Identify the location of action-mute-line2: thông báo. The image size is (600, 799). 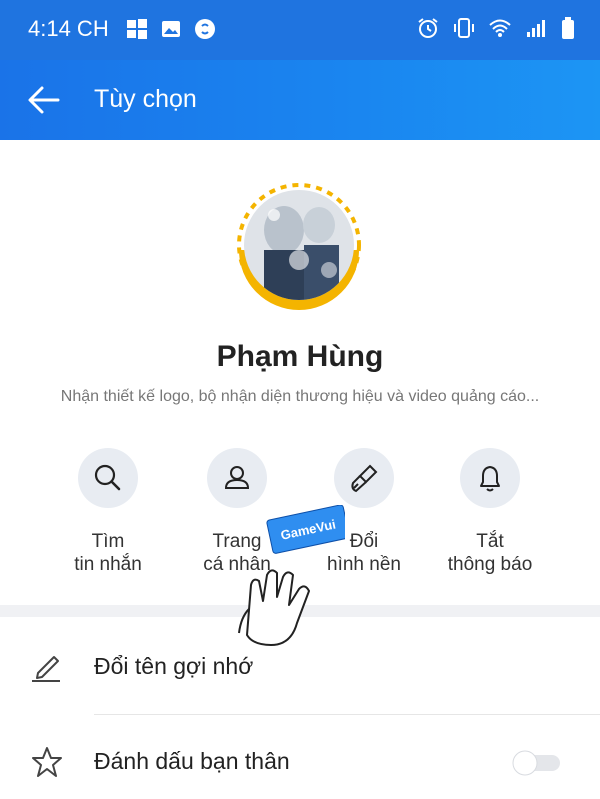
(490, 564).